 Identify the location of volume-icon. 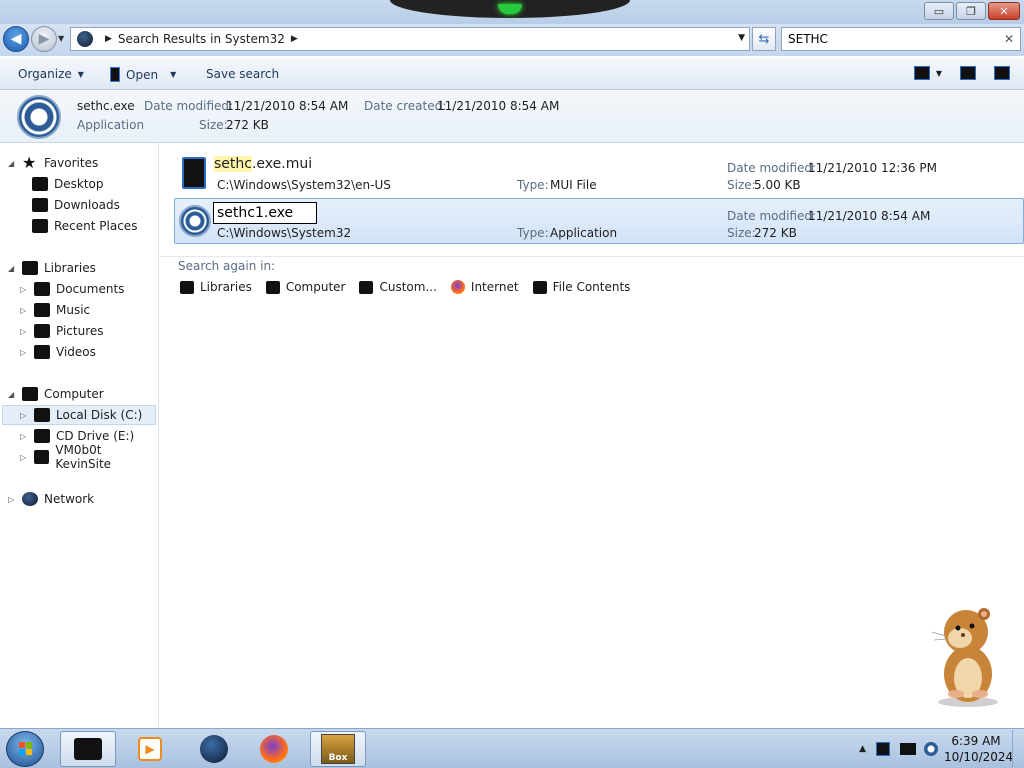
(931, 749).